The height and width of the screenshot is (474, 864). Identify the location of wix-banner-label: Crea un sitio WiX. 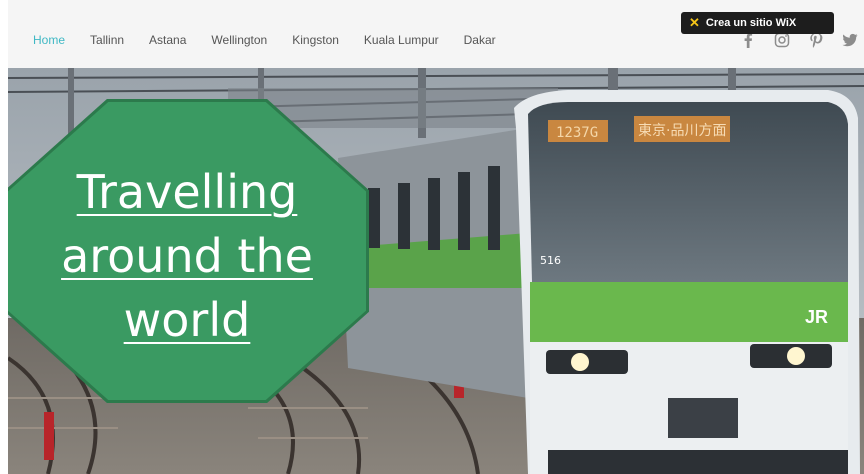
(751, 23).